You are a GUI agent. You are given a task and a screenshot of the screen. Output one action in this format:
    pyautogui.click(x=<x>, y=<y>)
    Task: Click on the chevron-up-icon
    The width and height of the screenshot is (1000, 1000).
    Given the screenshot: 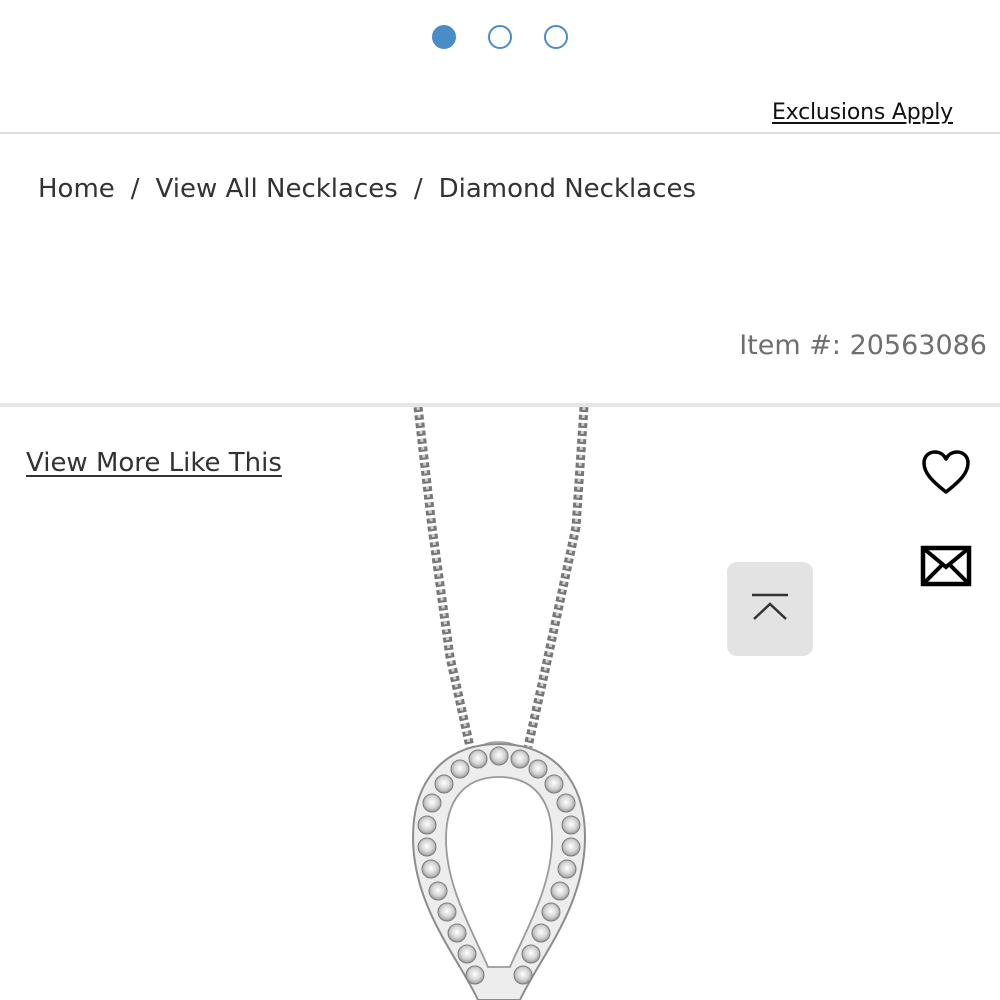 What is the action you would take?
    pyautogui.click(x=770, y=606)
    